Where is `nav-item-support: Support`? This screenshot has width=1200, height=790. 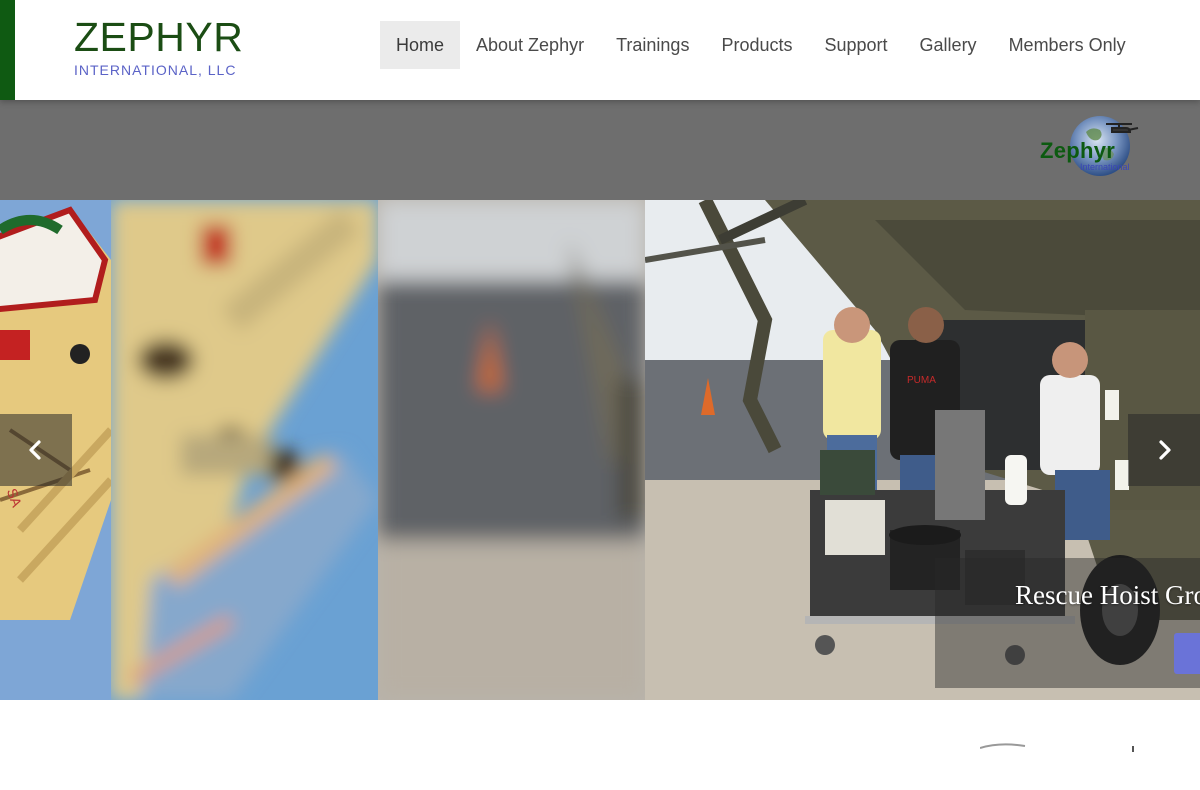 nav-item-support: Support is located at coordinates (856, 45).